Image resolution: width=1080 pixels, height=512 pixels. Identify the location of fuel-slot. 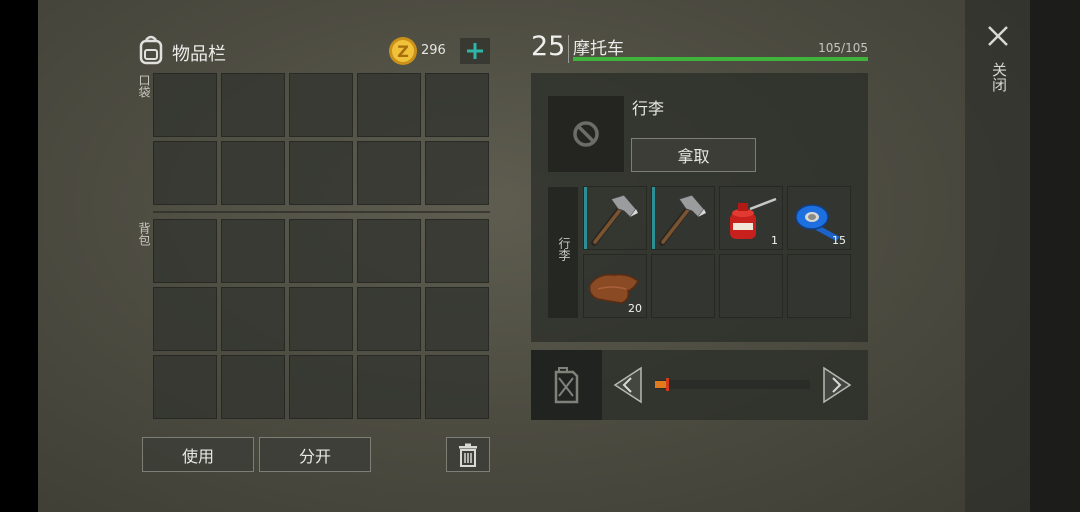
(566, 385).